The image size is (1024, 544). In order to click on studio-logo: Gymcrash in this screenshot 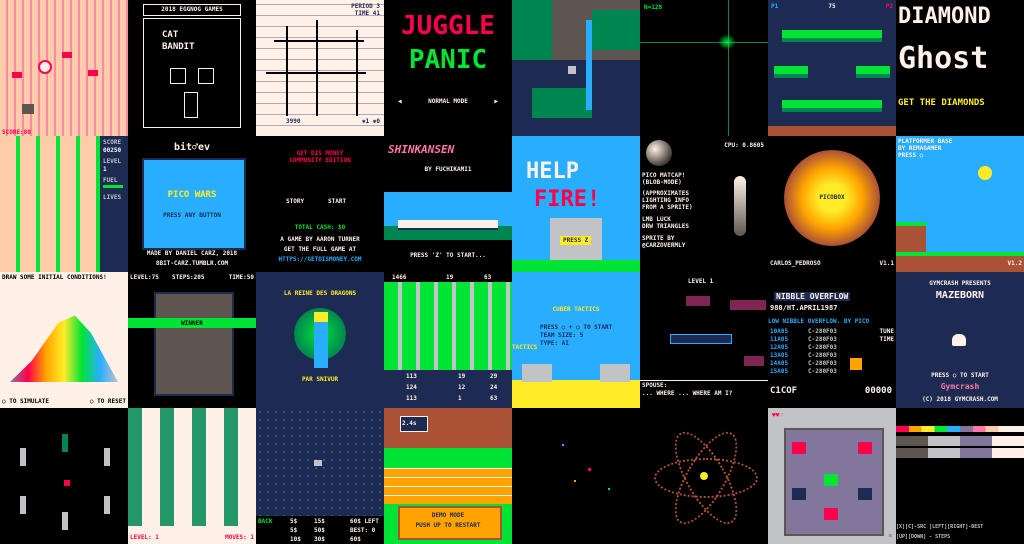, I will do `click(960, 386)`.